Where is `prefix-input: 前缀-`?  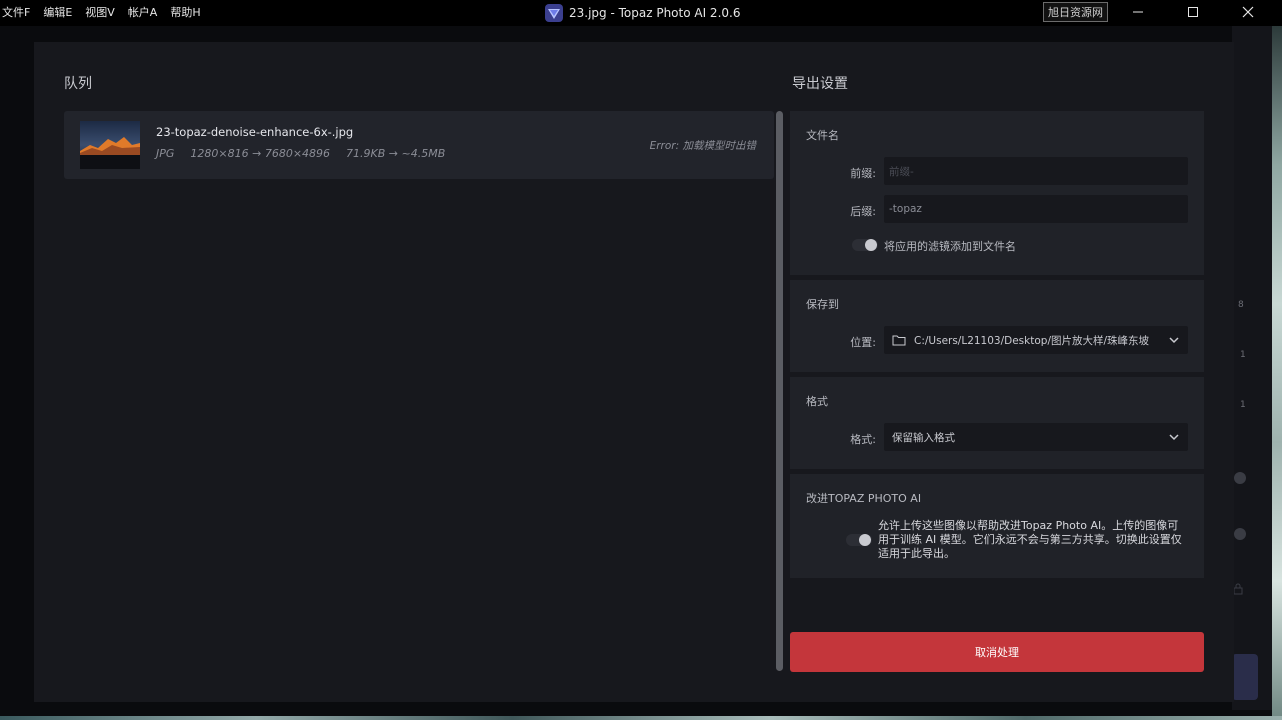 prefix-input: 前缀- is located at coordinates (1036, 171).